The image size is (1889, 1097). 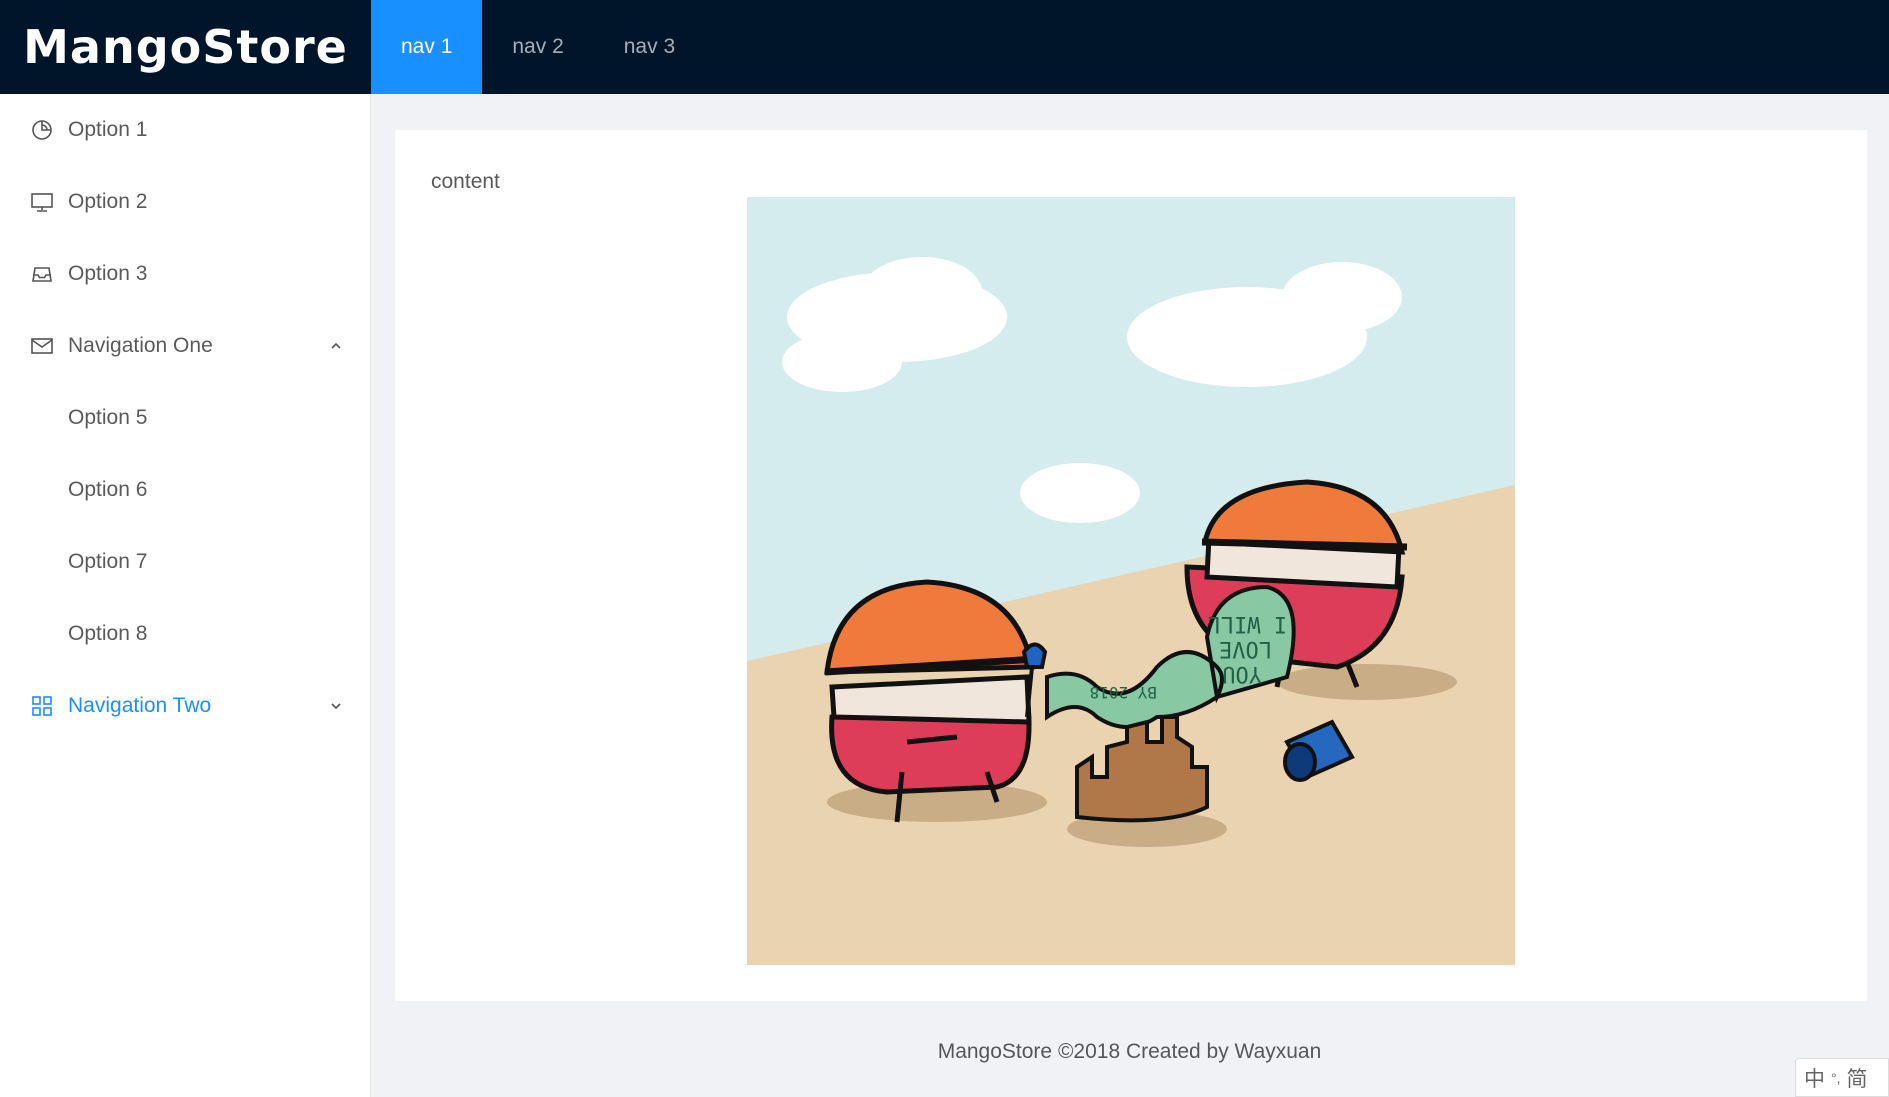 I want to click on sidebar-item-label: Navigation Two, so click(x=140, y=705).